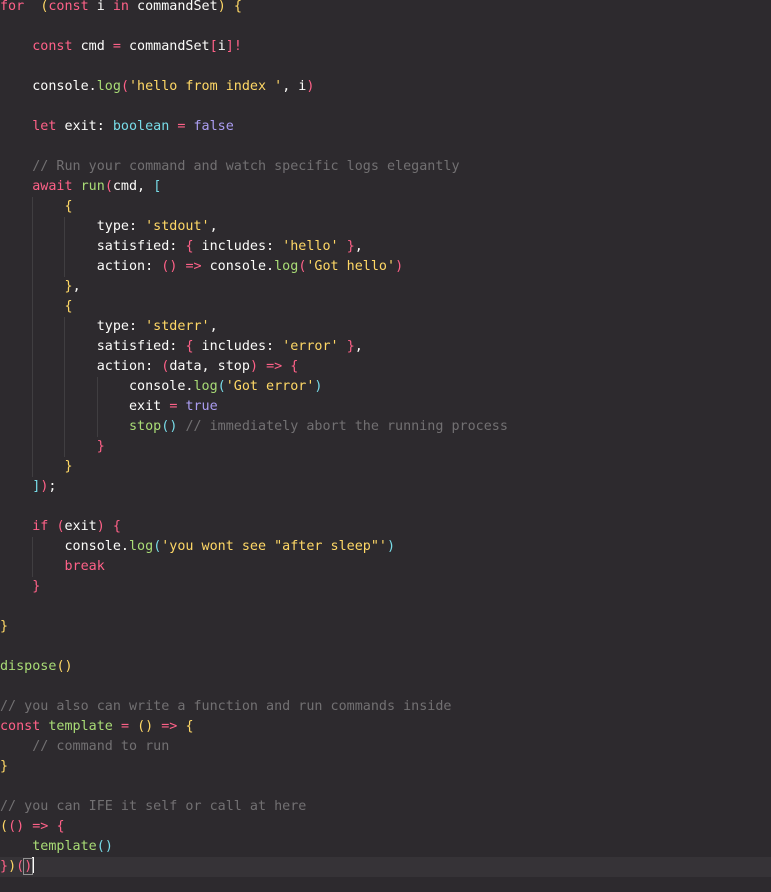 The image size is (771, 892). I want to click on code-token: run, so click(92, 186).